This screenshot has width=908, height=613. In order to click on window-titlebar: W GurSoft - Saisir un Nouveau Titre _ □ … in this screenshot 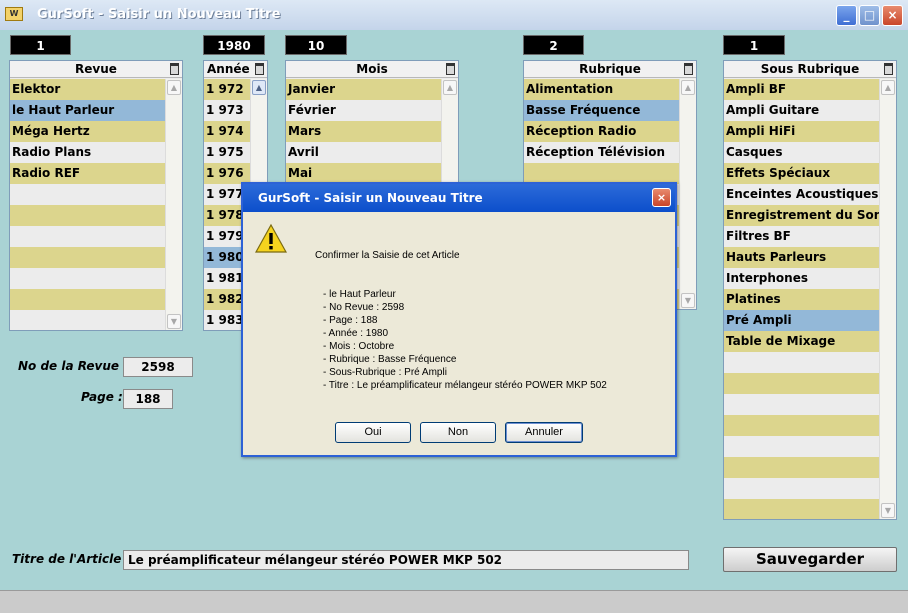, I will do `click(454, 15)`.